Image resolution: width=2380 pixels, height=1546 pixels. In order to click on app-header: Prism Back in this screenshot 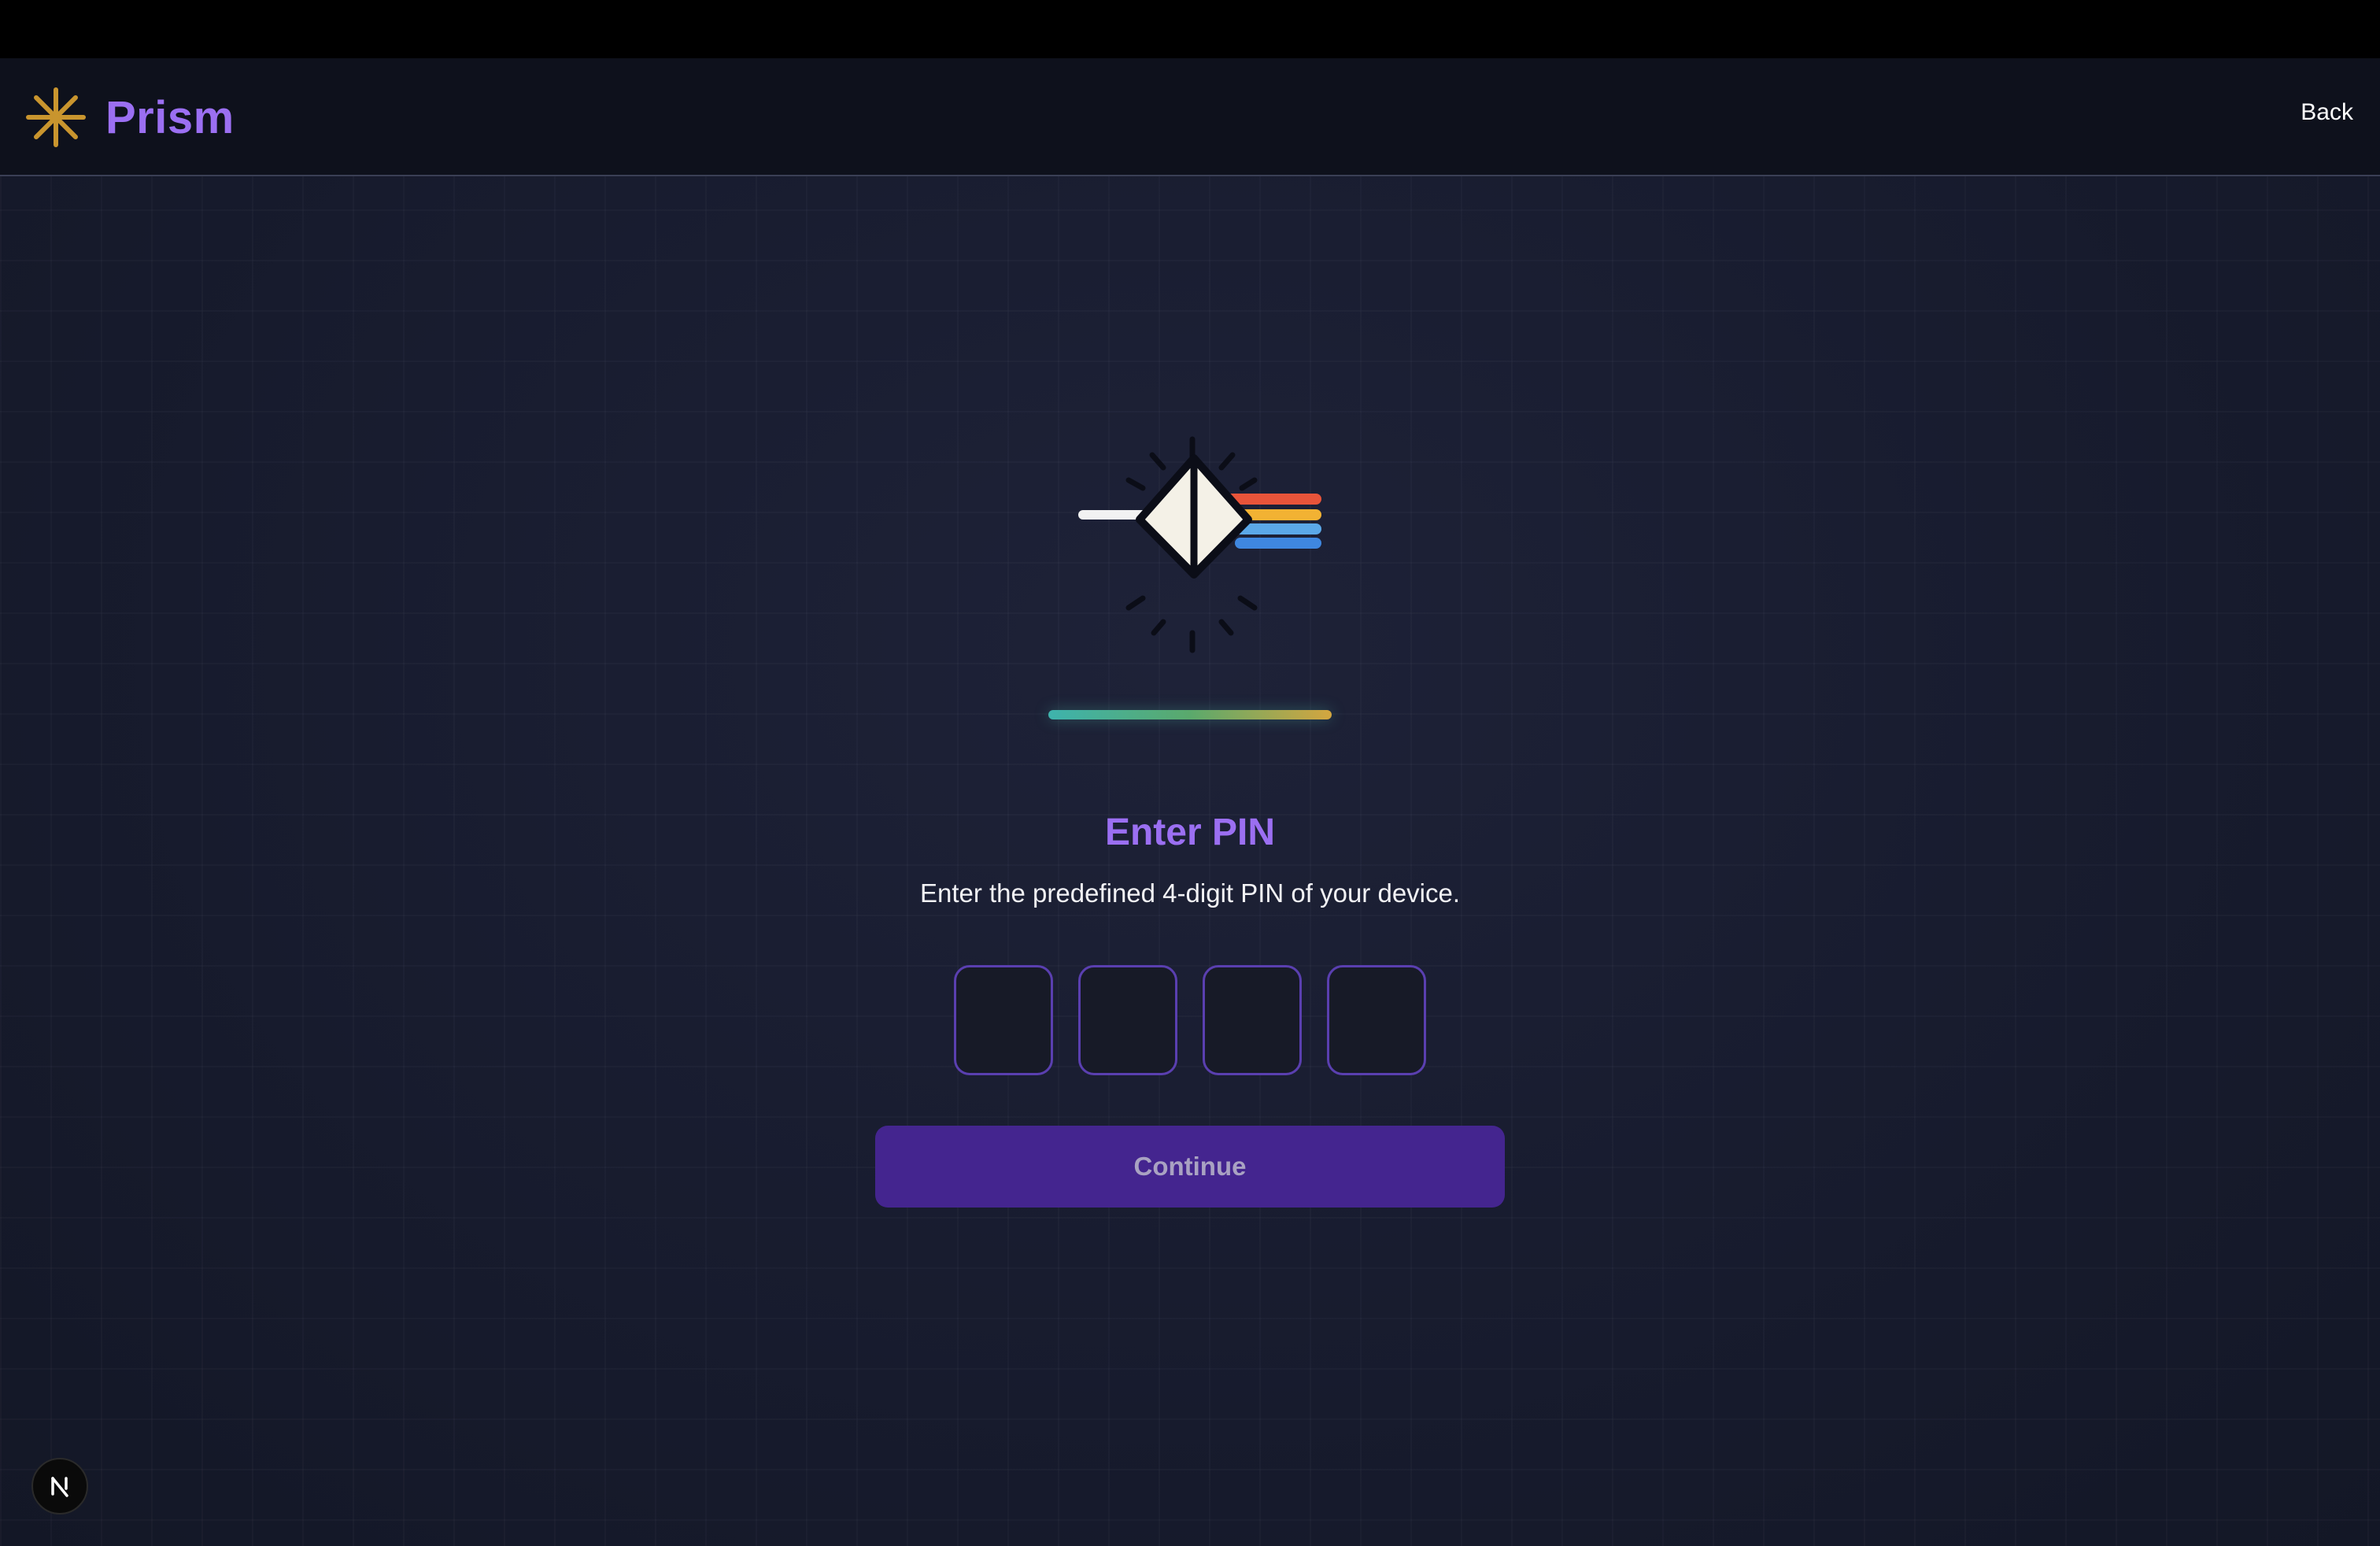, I will do `click(1190, 117)`.